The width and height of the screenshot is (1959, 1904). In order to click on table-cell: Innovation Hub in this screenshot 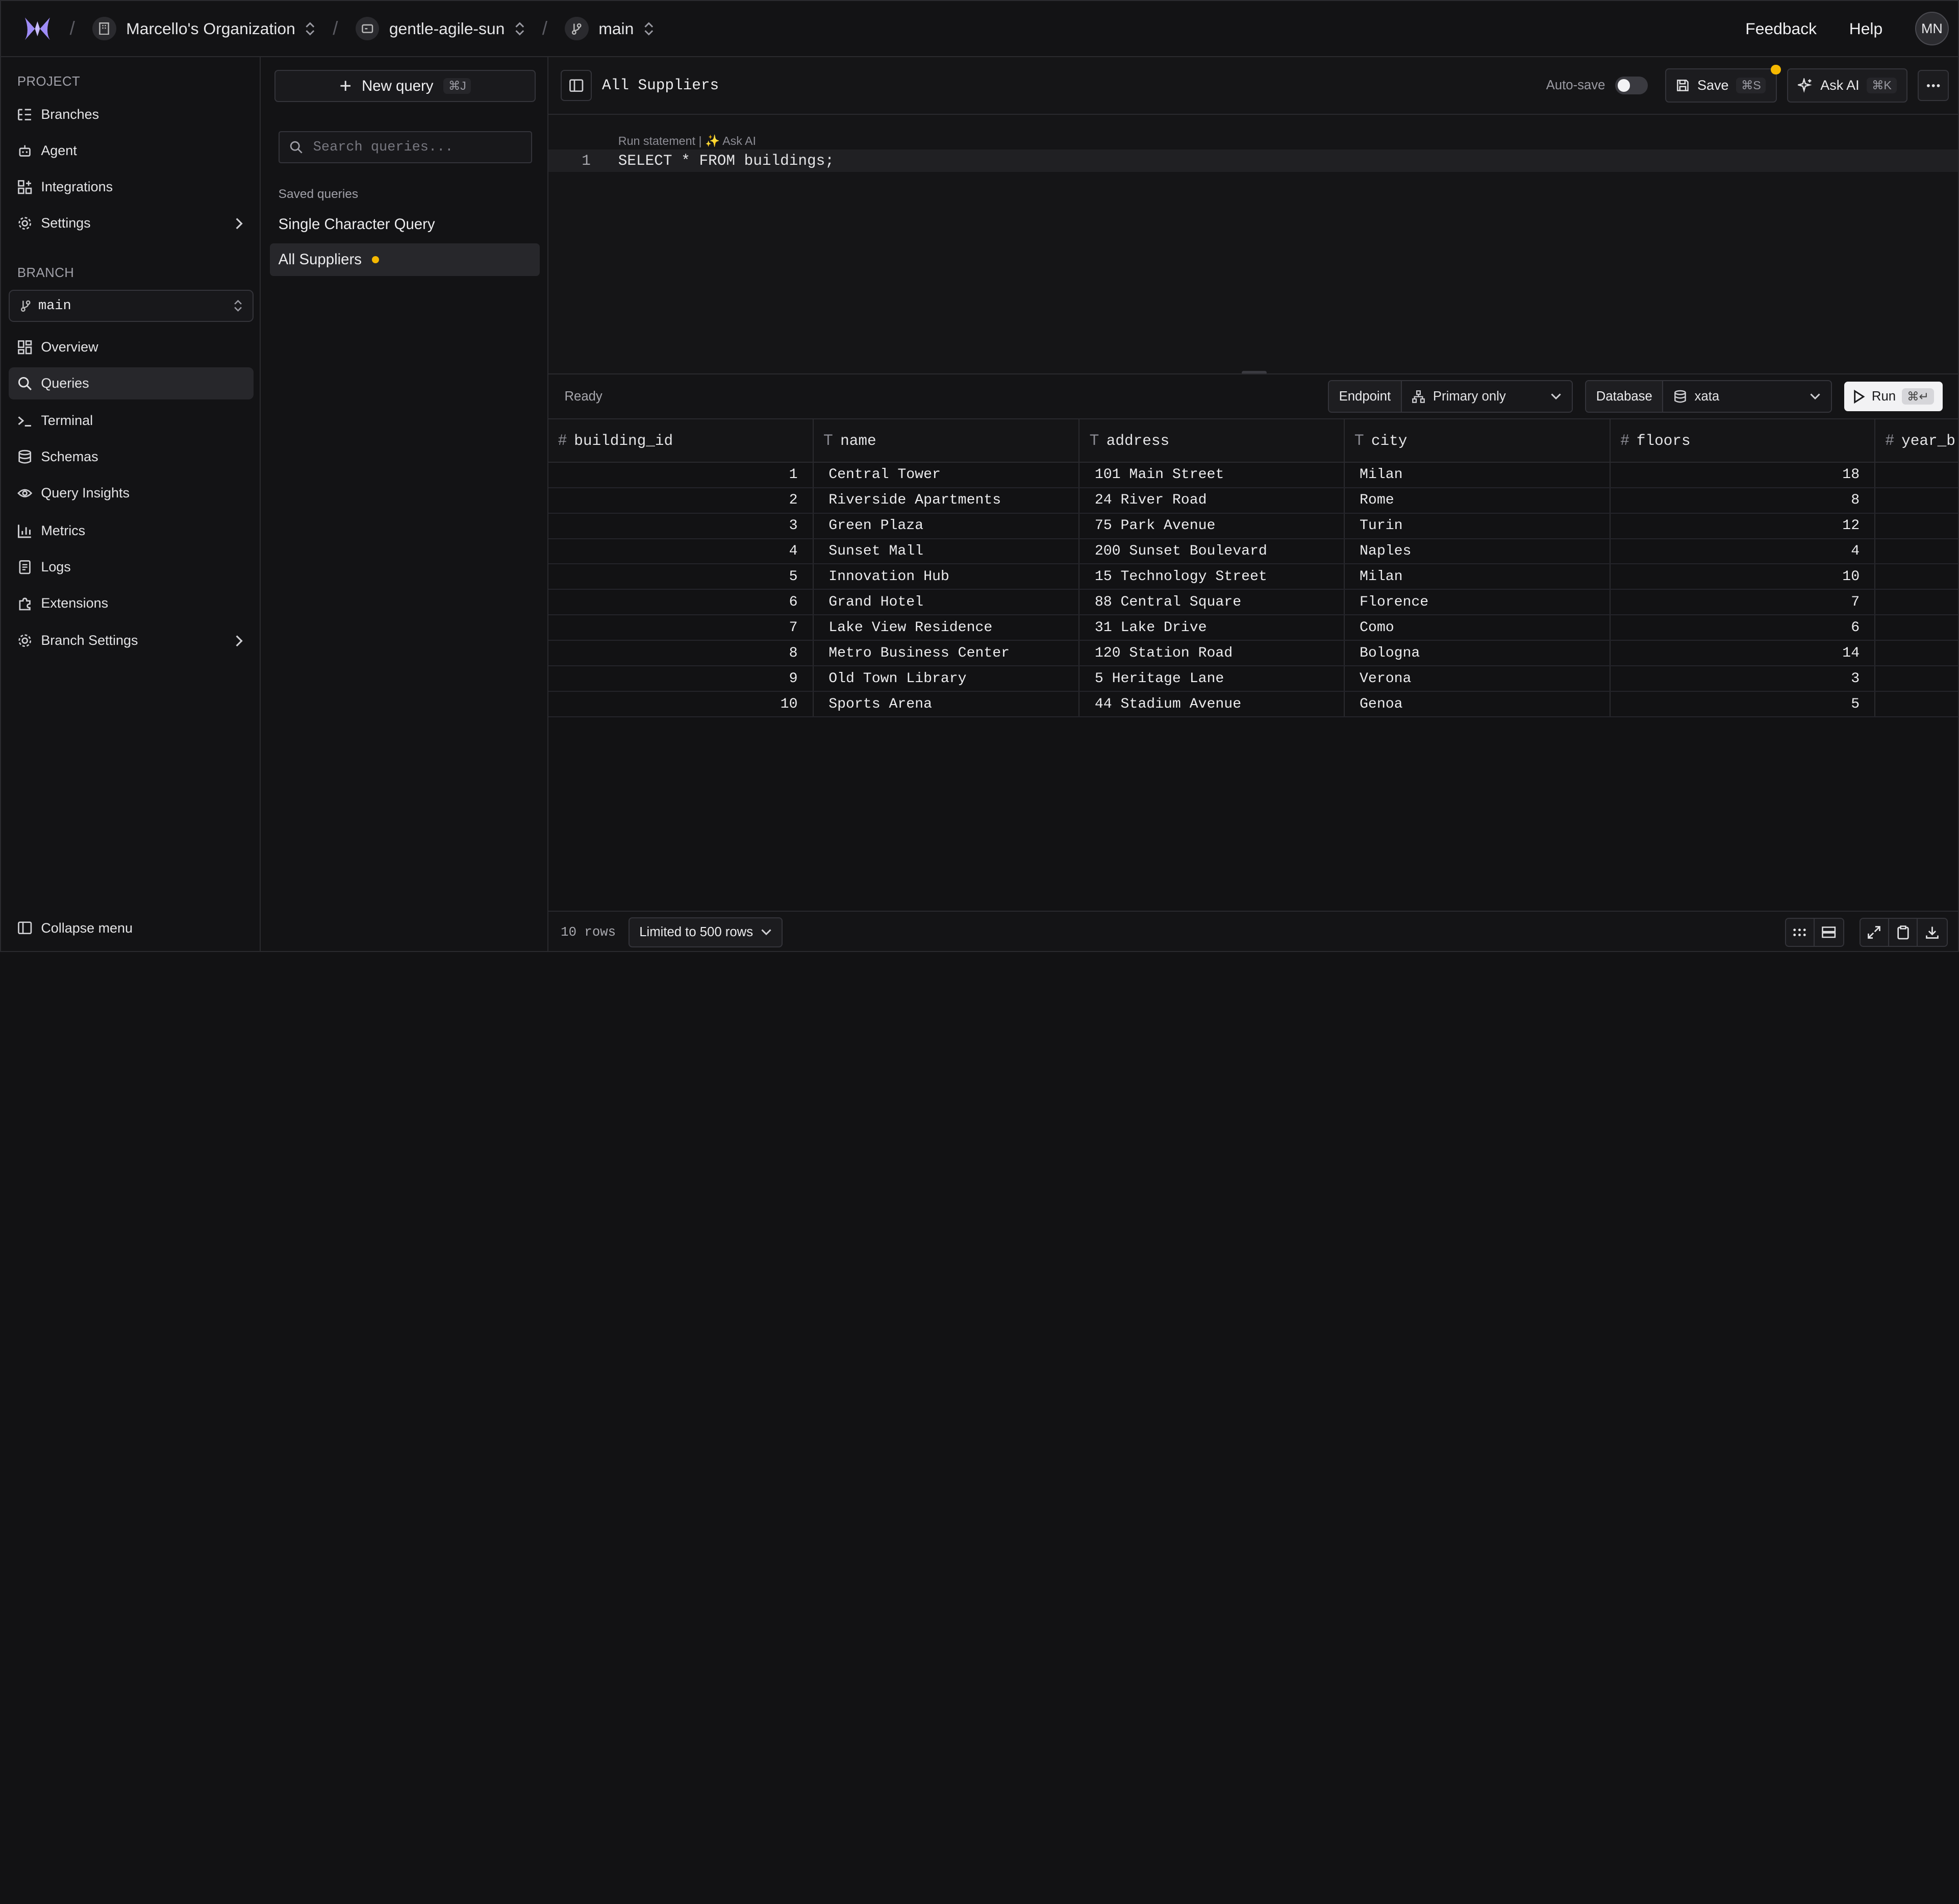, I will do `click(946, 577)`.